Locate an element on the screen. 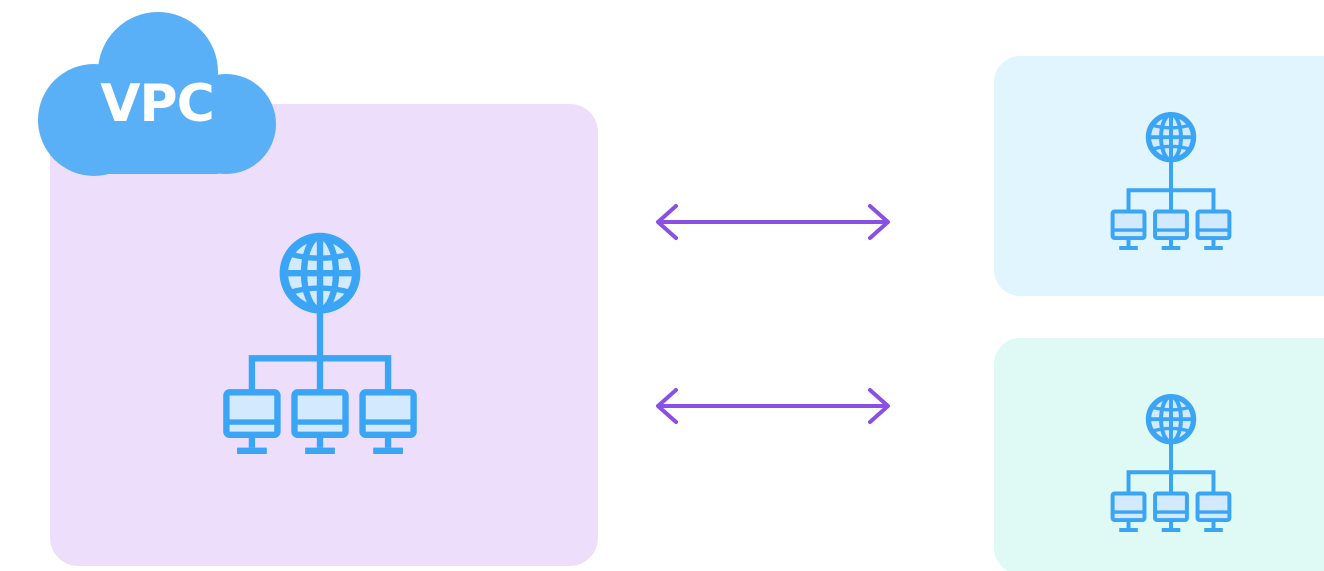  vpc-label: VPC is located at coordinates (157, 104).